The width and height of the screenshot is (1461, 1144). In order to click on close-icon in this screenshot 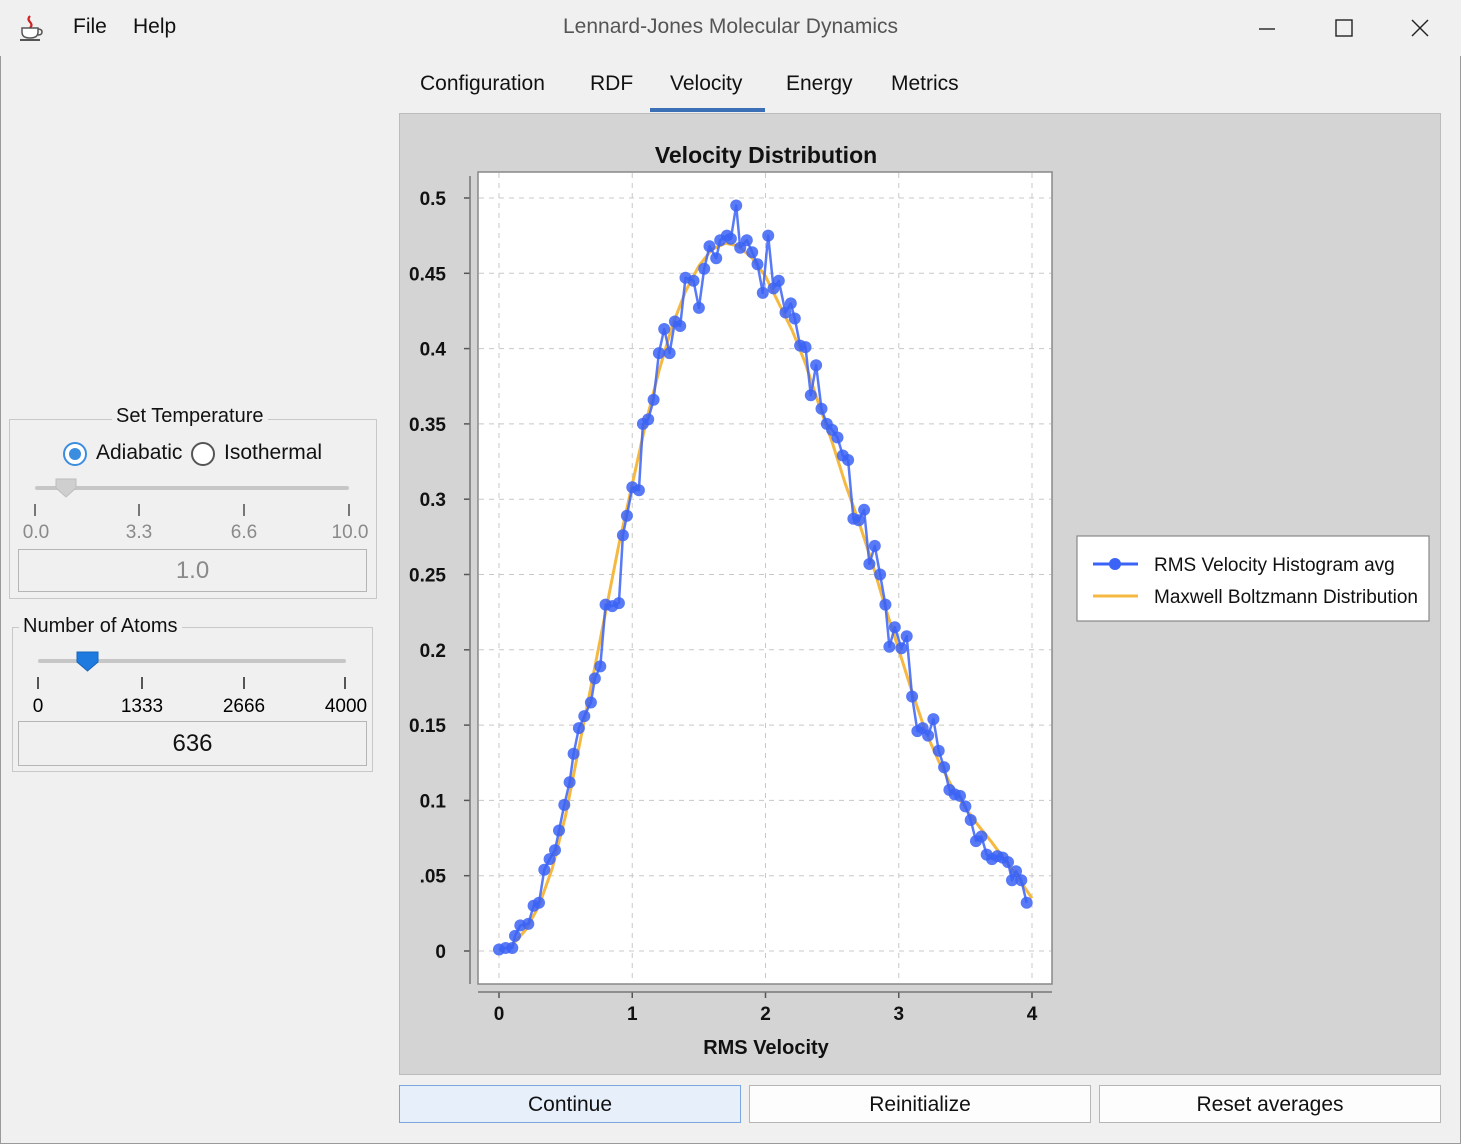, I will do `click(1420, 29)`.